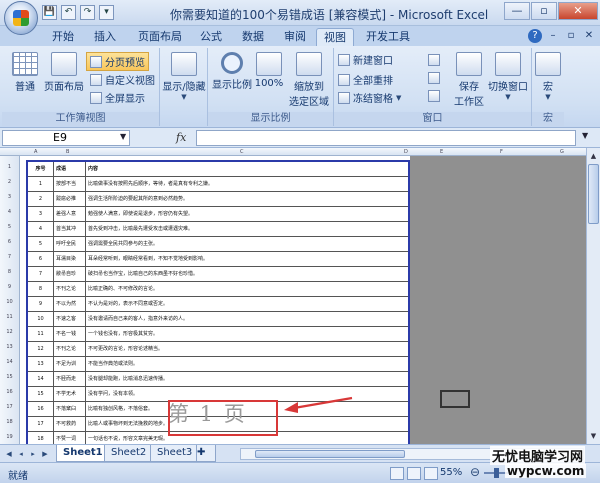 Image resolution: width=600 pixels, height=483 pixels. What do you see at coordinates (123, 136) in the screenshot?
I see `chevron-down-icon: ▼` at bounding box center [123, 136].